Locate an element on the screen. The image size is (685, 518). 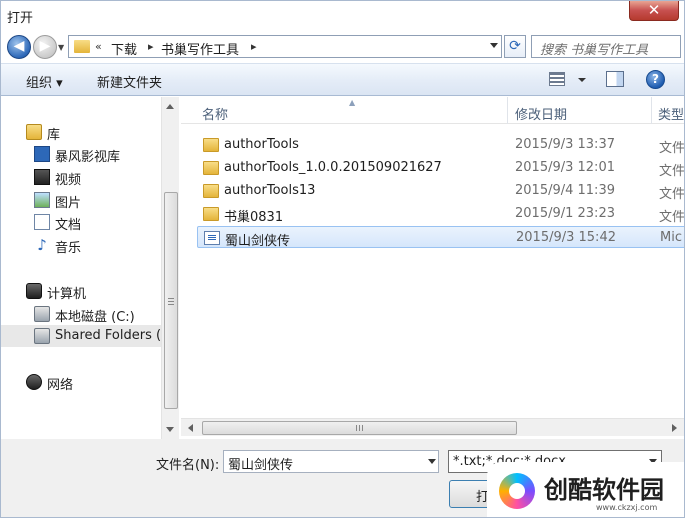
filename-input: 蜀山剑侠传 is located at coordinates (331, 461).